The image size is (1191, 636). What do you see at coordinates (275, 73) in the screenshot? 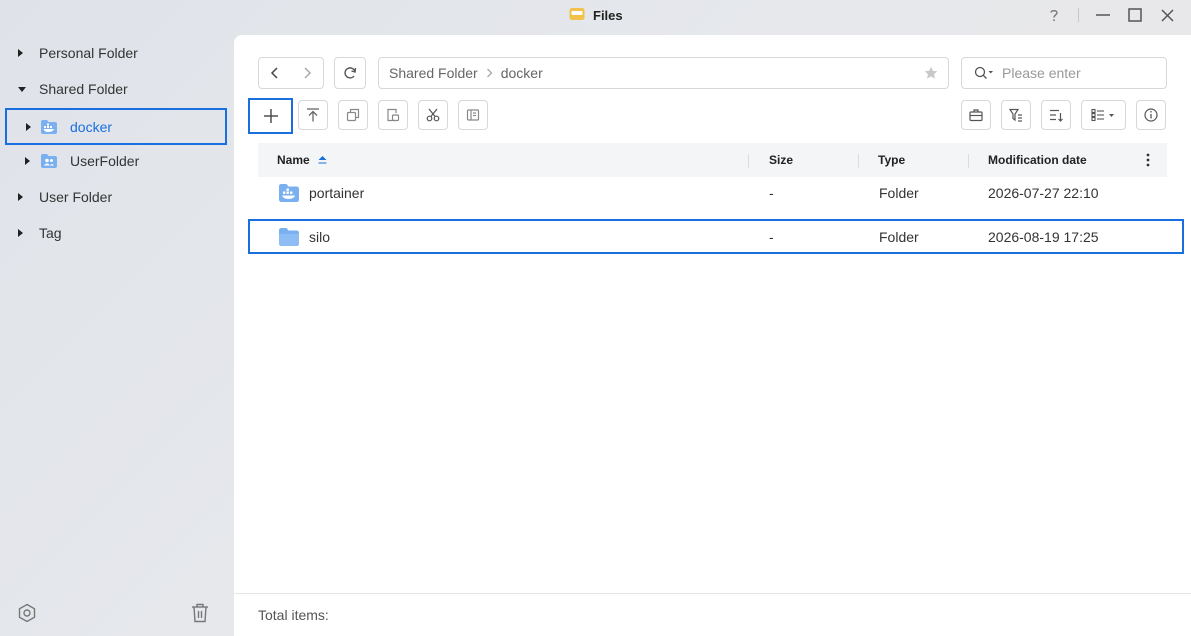
I see `back-button` at bounding box center [275, 73].